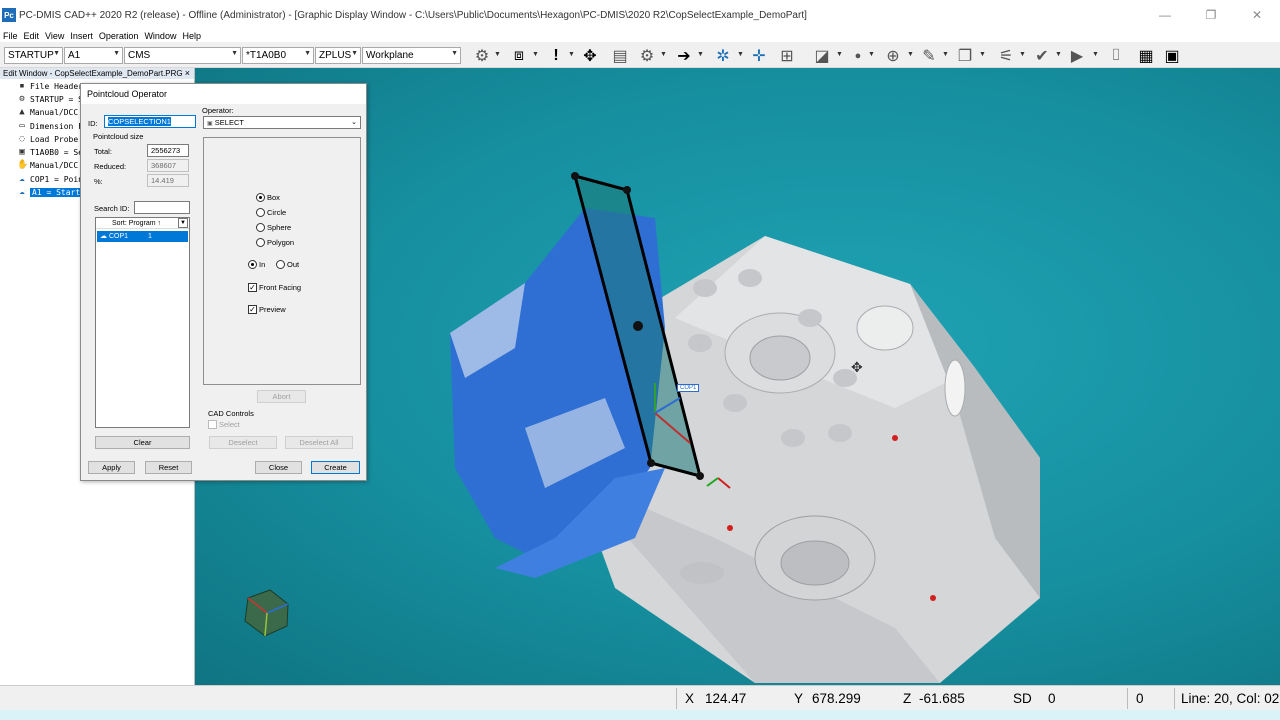 Image resolution: width=1280 pixels, height=720 pixels. Describe the element at coordinates (182, 55) in the screenshot. I see `mode-combo: CMS ▼` at that location.